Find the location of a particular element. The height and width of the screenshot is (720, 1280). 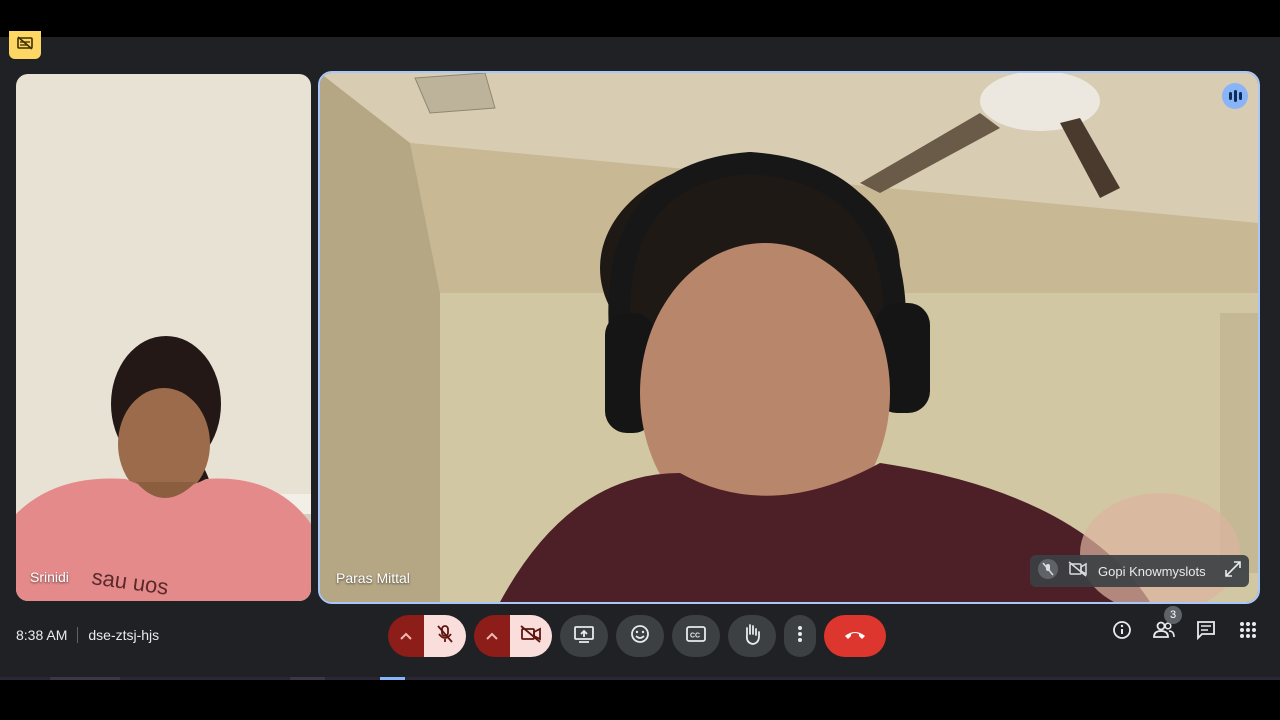

camera-control-group is located at coordinates (513, 636).